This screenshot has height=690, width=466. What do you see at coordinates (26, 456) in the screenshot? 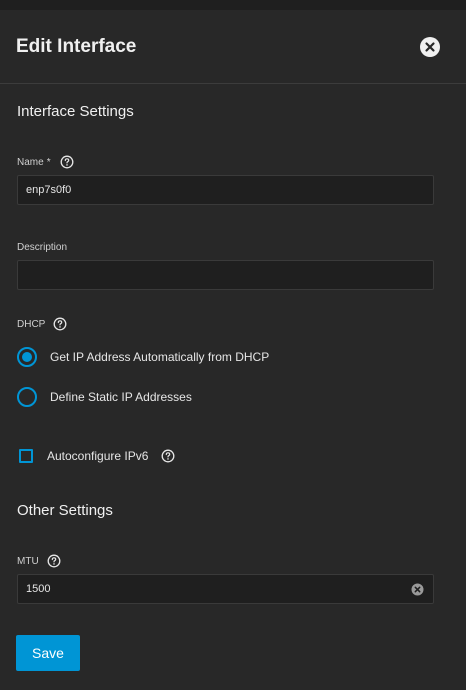
I see `autoconfigure-ipv6-checkbox` at bounding box center [26, 456].